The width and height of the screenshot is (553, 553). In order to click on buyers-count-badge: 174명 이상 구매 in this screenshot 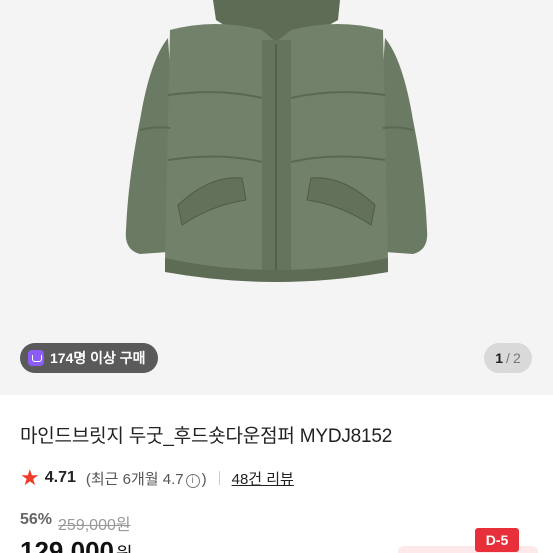, I will do `click(89, 358)`.